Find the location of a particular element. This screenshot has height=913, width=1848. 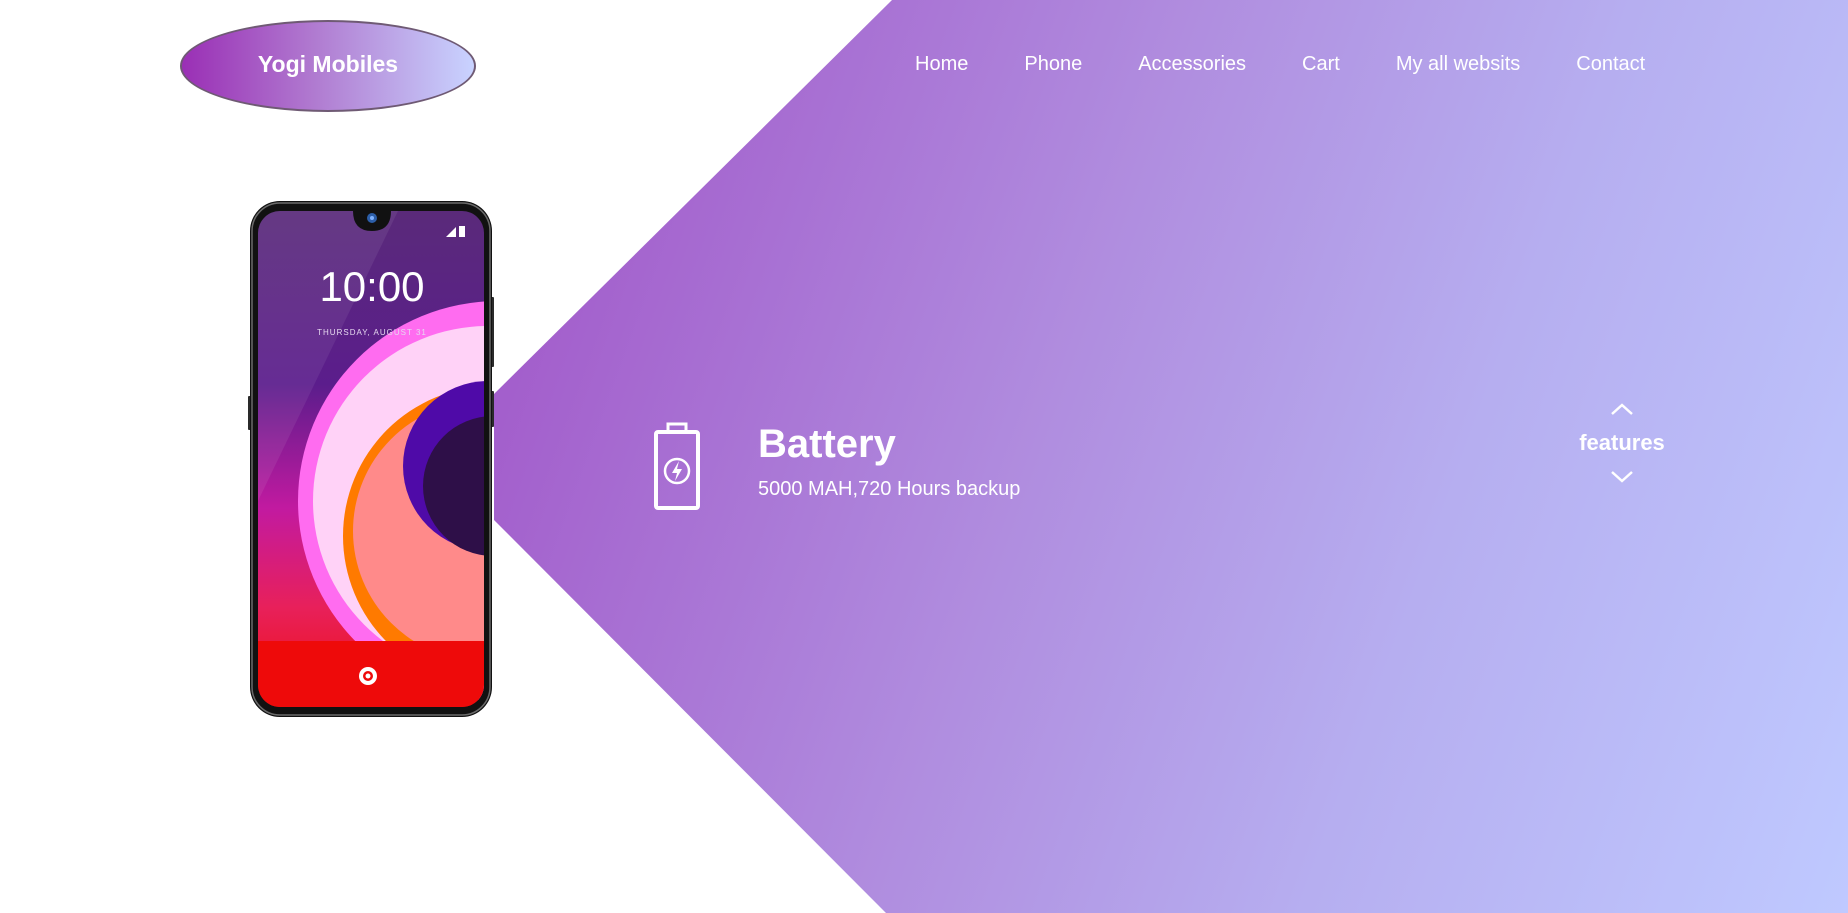

nav-cart: Cart is located at coordinates (1321, 64).